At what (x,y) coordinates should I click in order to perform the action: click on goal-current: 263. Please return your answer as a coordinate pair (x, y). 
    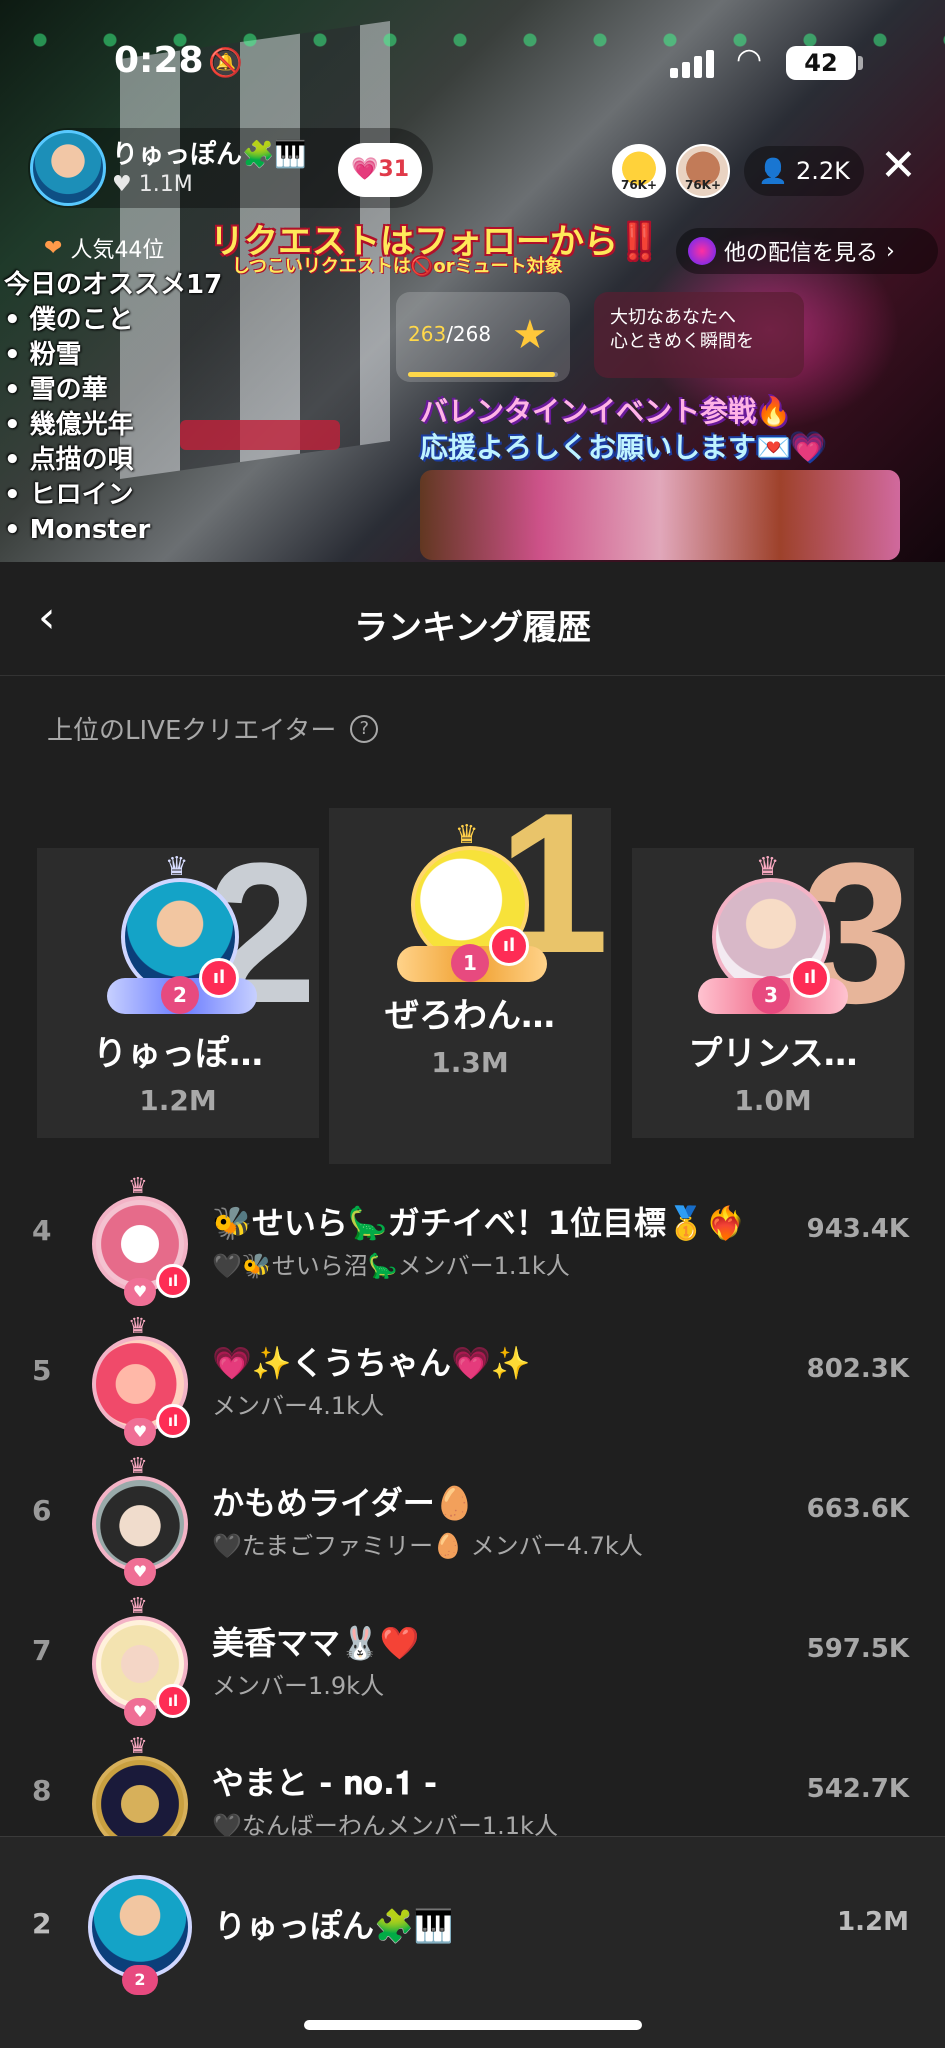
    Looking at the image, I should click on (427, 334).